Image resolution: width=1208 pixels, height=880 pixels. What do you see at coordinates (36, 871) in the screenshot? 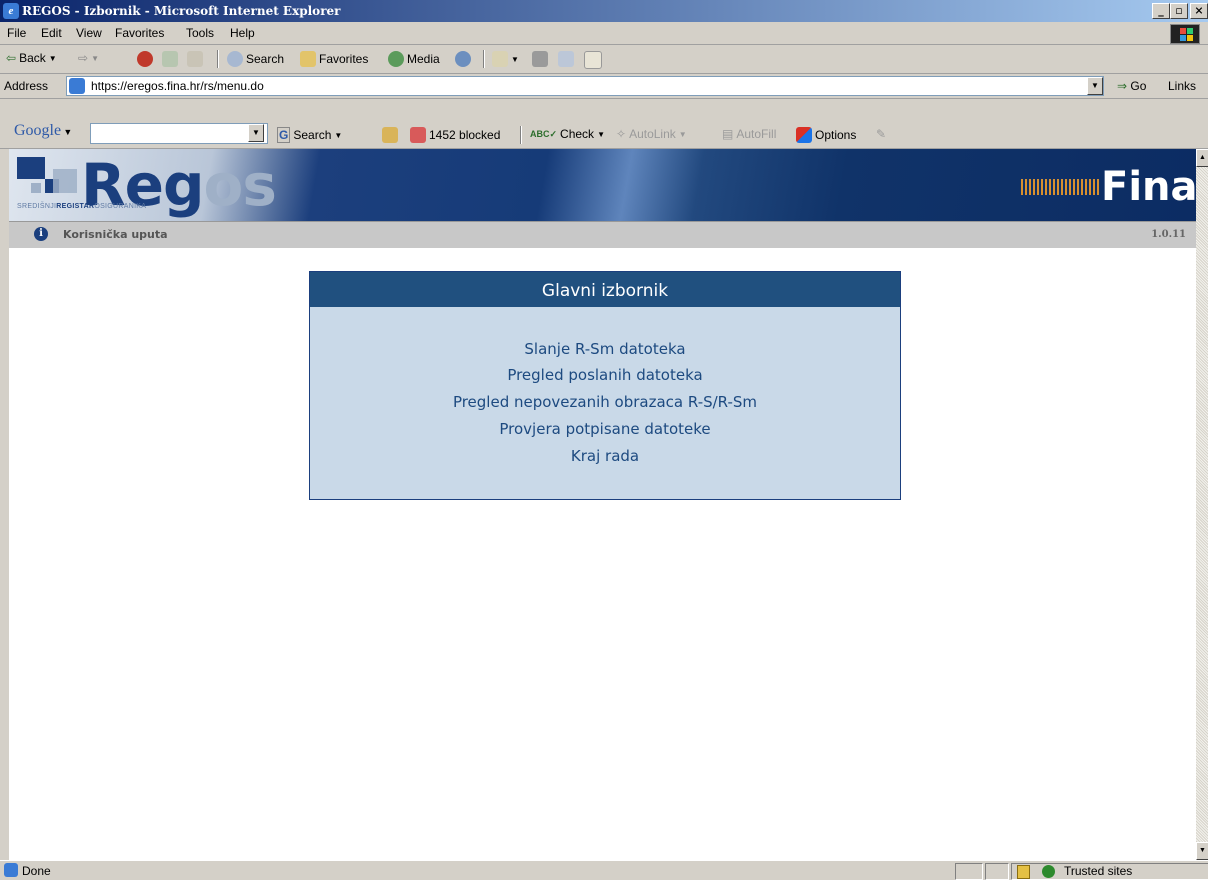
I see `status-text: Done` at bounding box center [36, 871].